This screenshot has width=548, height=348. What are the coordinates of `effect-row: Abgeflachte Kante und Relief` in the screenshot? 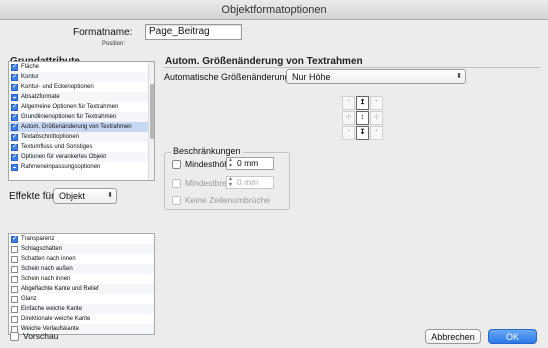 It's located at (81, 289).